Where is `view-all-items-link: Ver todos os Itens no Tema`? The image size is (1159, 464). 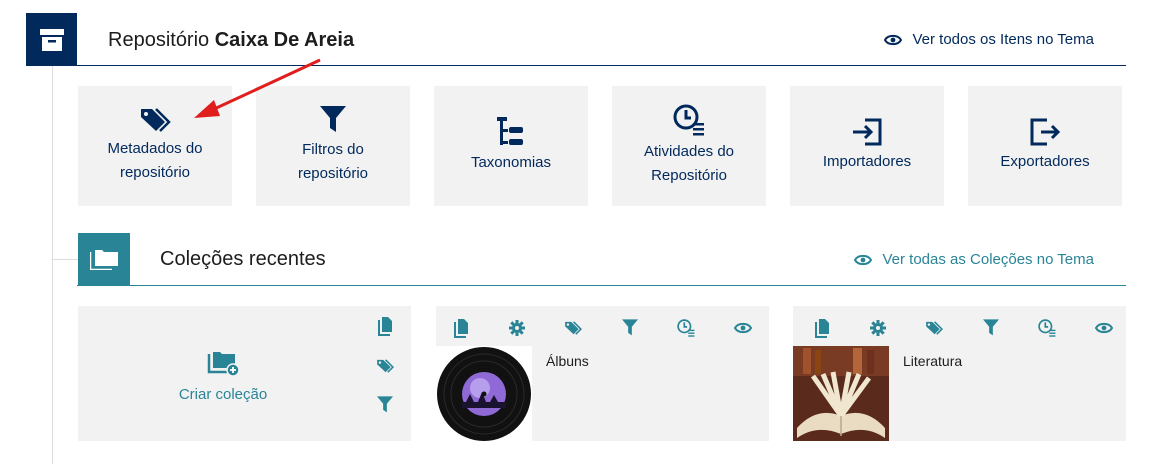
view-all-items-link: Ver todos os Itens no Tema is located at coordinates (989, 39).